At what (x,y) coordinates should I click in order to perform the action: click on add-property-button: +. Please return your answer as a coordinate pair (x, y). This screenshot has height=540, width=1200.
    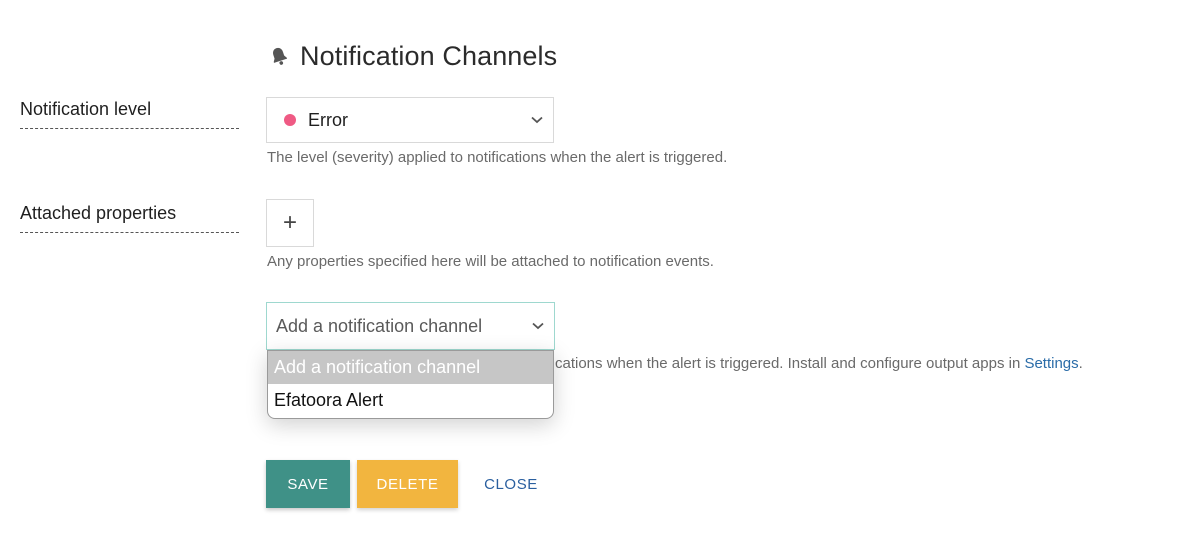
    Looking at the image, I should click on (290, 223).